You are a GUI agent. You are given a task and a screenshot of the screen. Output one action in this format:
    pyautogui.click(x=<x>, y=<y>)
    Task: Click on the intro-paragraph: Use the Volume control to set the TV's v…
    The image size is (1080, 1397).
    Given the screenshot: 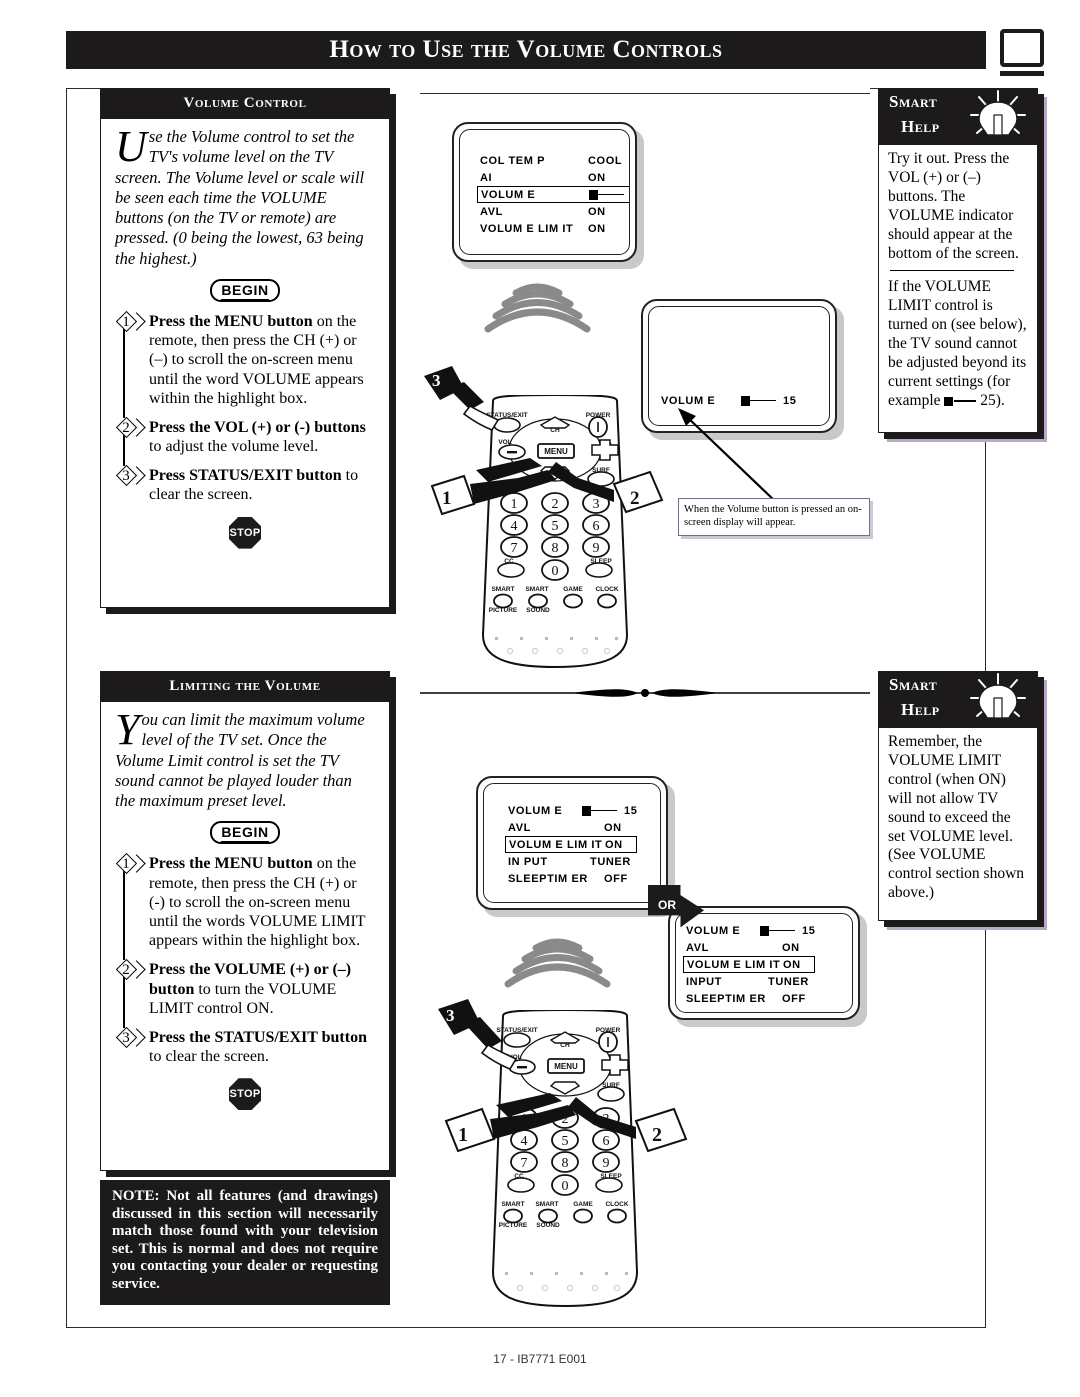 What is the action you would take?
    pyautogui.click(x=245, y=196)
    